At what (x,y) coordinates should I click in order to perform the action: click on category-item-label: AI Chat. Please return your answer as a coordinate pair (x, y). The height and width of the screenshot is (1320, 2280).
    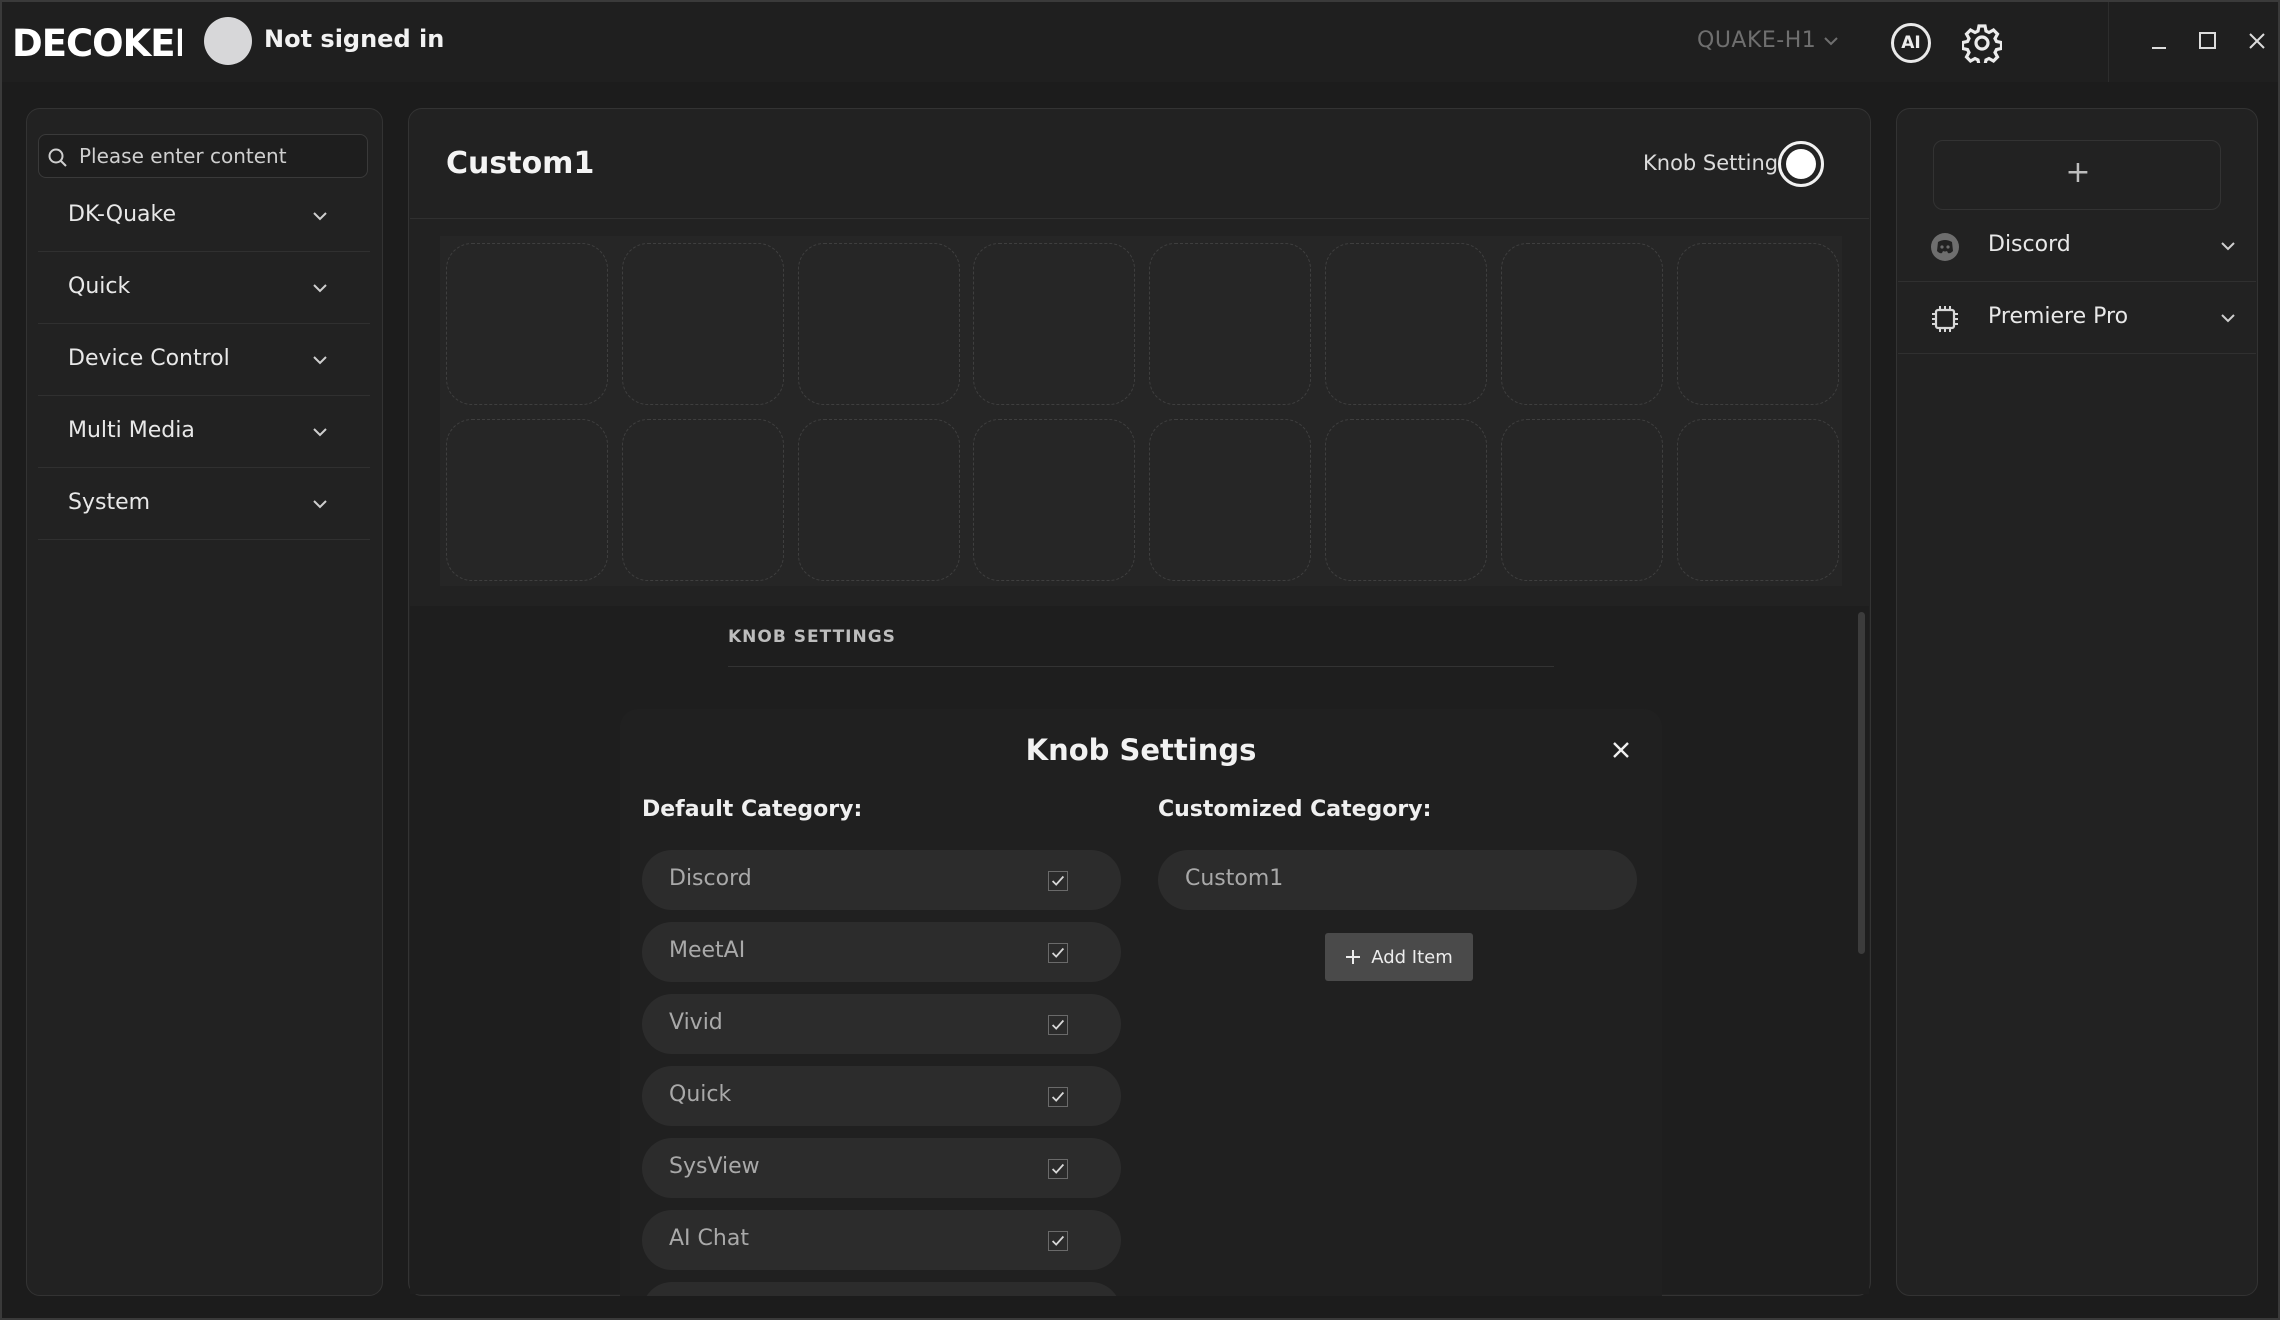
    Looking at the image, I should click on (709, 1238).